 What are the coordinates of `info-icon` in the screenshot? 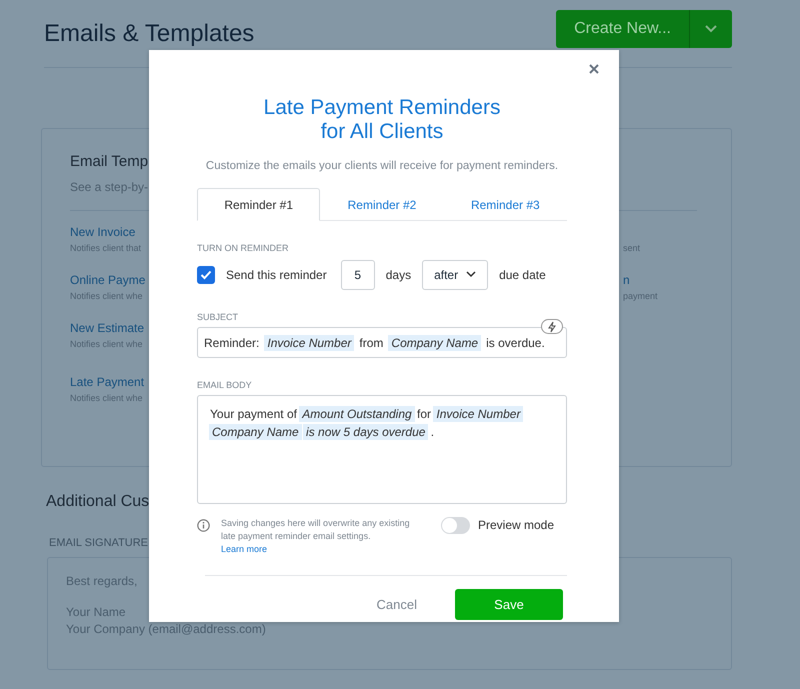 It's located at (203, 525).